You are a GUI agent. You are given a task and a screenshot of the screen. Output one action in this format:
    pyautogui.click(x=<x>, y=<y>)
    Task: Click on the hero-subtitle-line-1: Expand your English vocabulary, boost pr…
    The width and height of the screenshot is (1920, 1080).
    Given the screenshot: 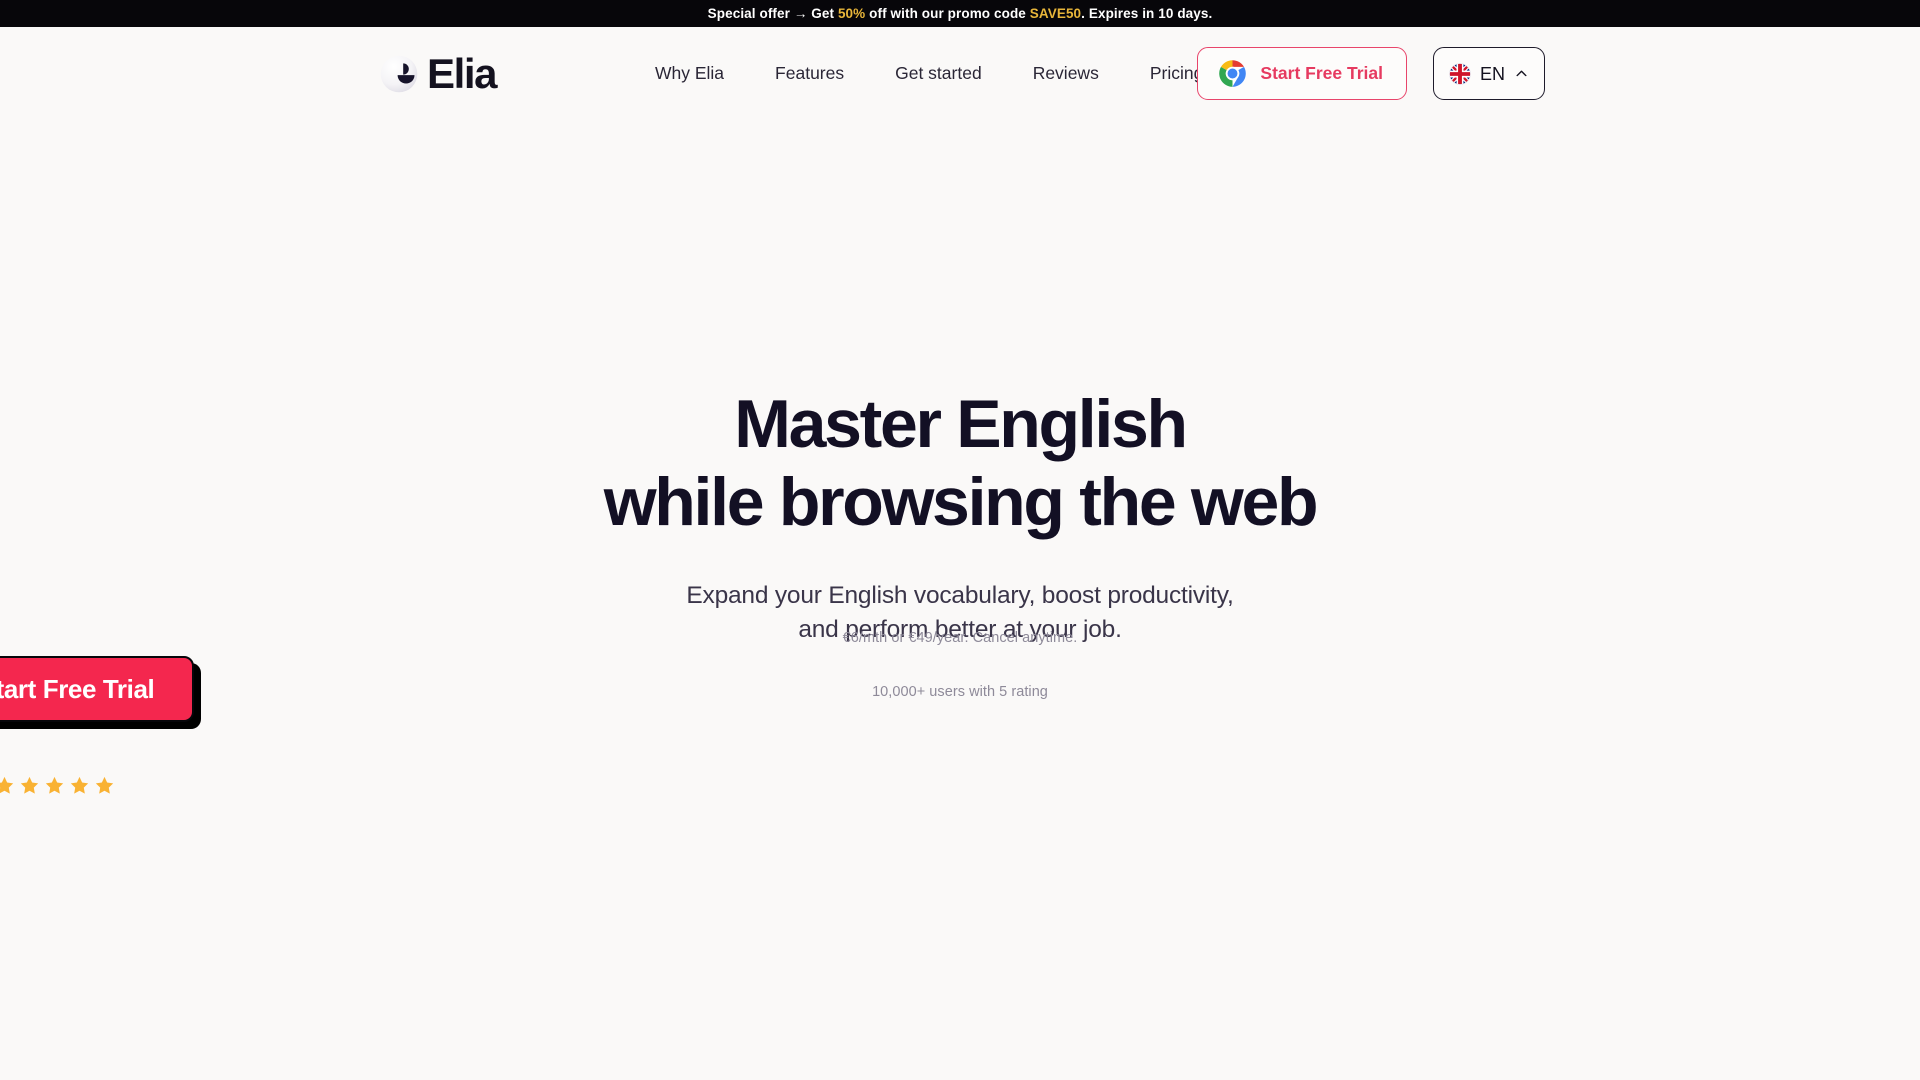 What is the action you would take?
    pyautogui.click(x=960, y=595)
    